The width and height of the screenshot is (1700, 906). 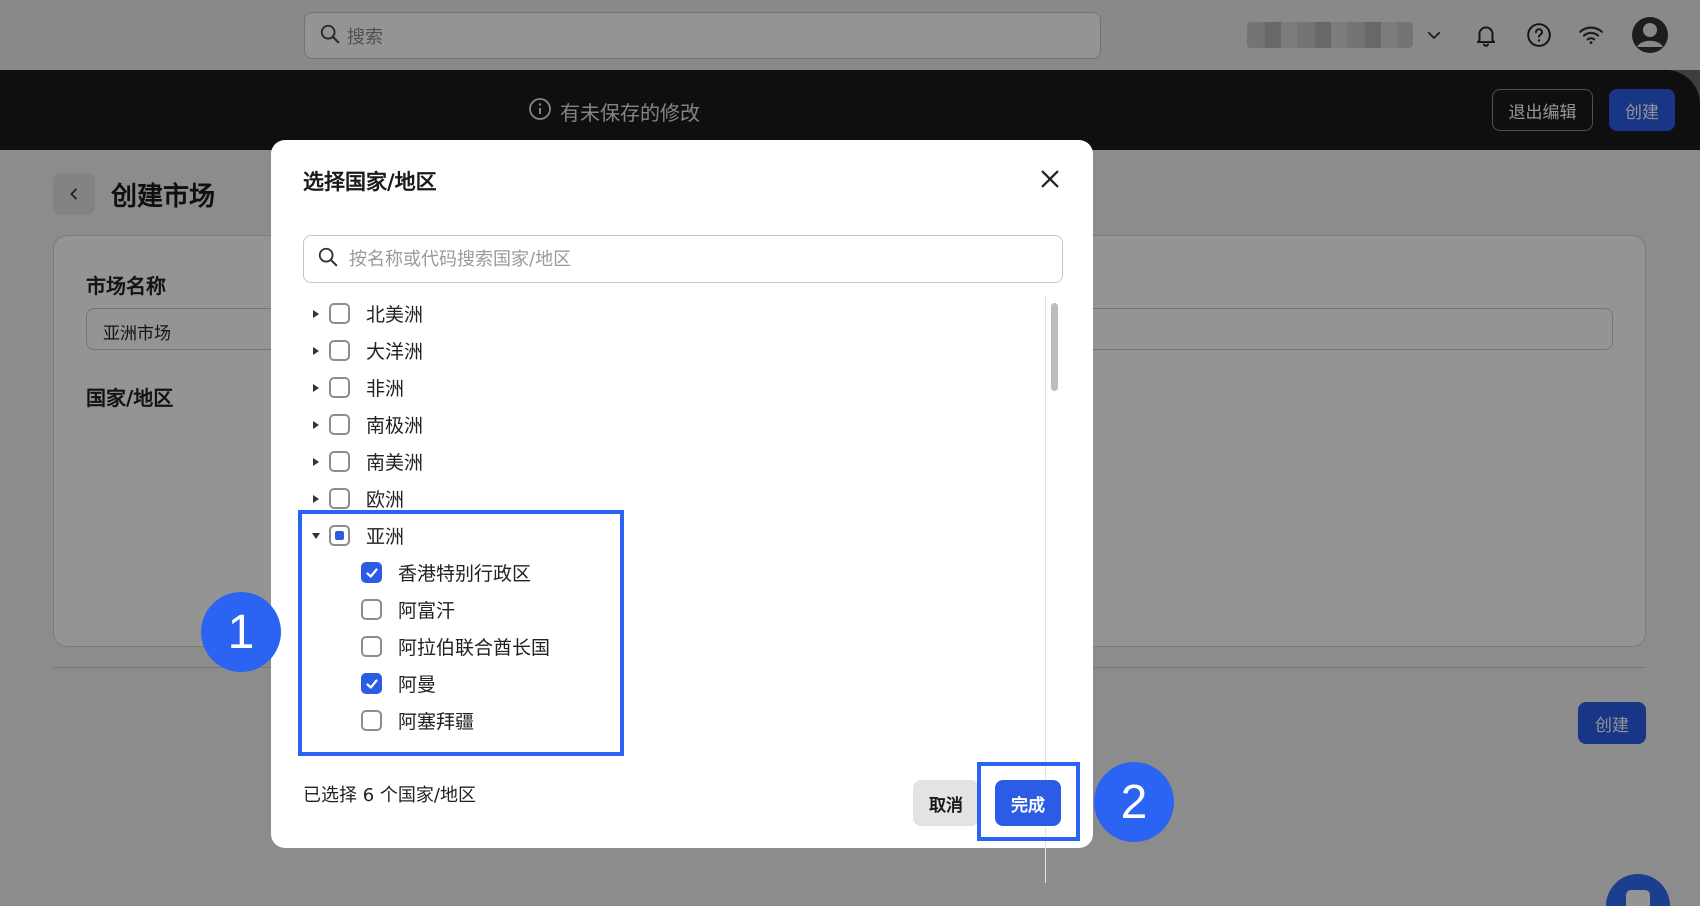 What do you see at coordinates (1028, 801) in the screenshot?
I see `highlight-box-done` at bounding box center [1028, 801].